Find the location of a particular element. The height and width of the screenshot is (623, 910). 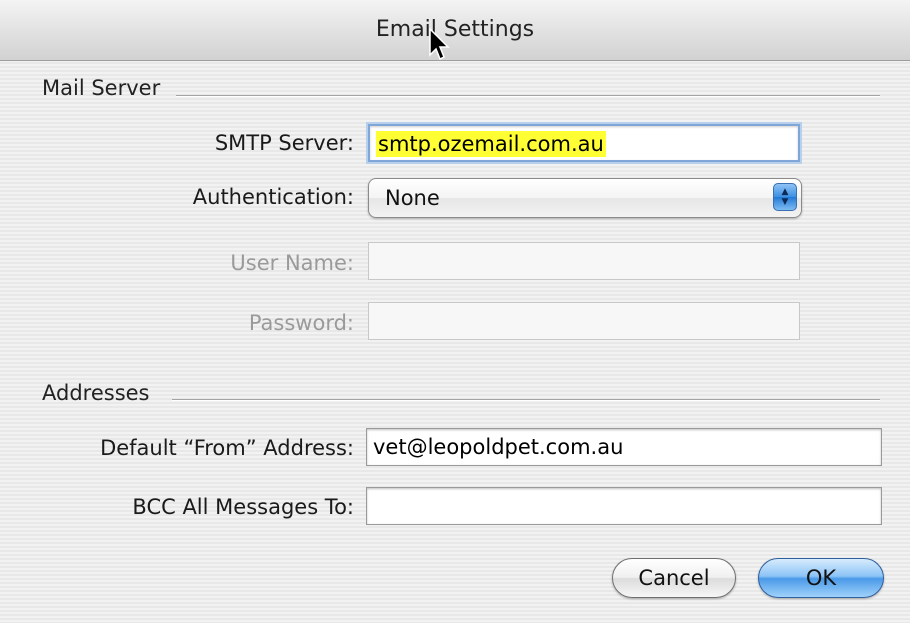

smtp-server-value: smtp.ozemail.com.au is located at coordinates (491, 144).